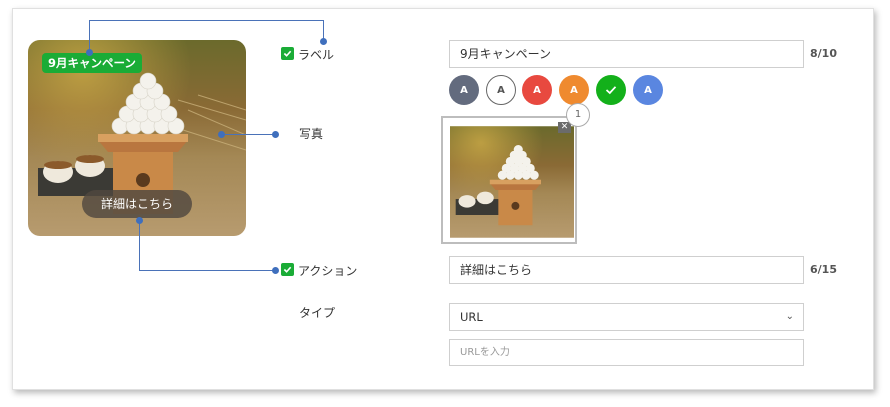  Describe the element at coordinates (578, 115) in the screenshot. I see `step-number-badge: 1` at that location.